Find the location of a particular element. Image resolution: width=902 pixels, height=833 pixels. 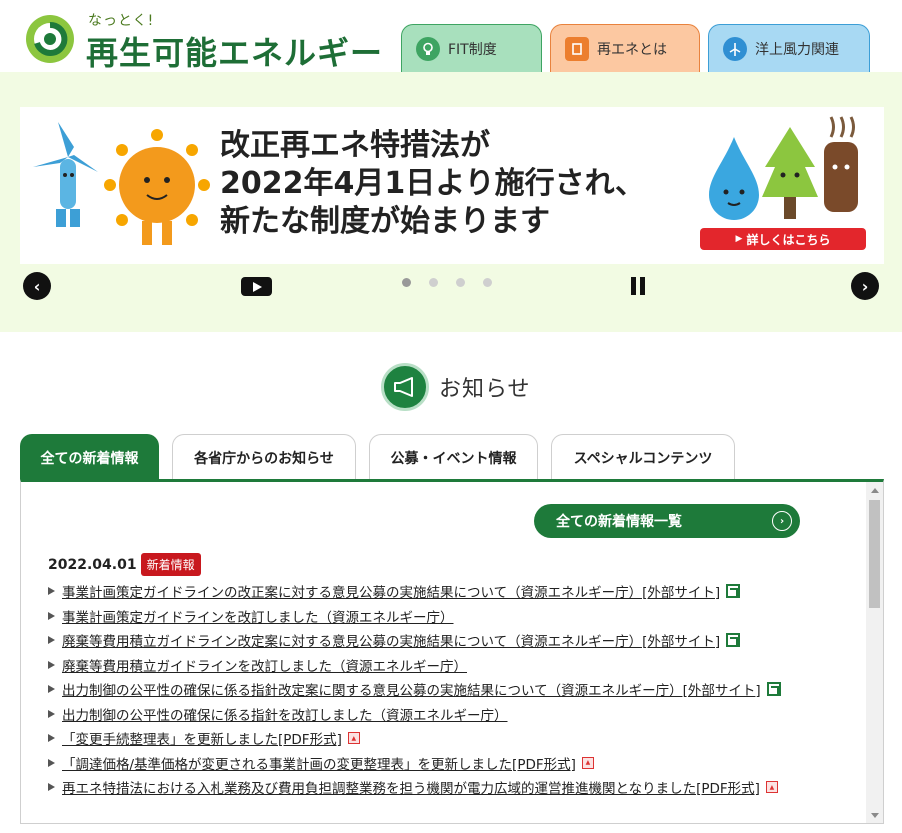

news-link: 事業計画策定ガイドラインを改訂しました（資源エネルギー庁） is located at coordinates (258, 616).